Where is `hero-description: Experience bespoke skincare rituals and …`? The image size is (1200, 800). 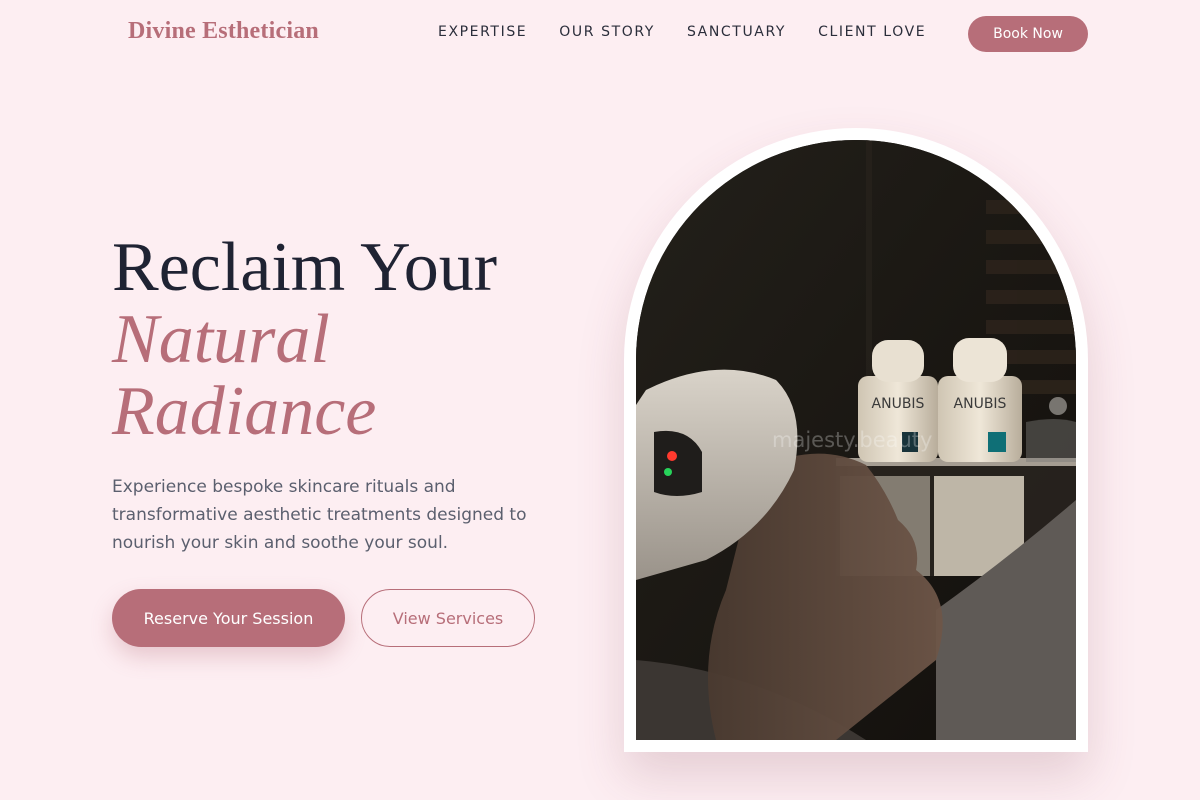 hero-description: Experience bespoke skincare rituals and … is located at coordinates (319, 515).